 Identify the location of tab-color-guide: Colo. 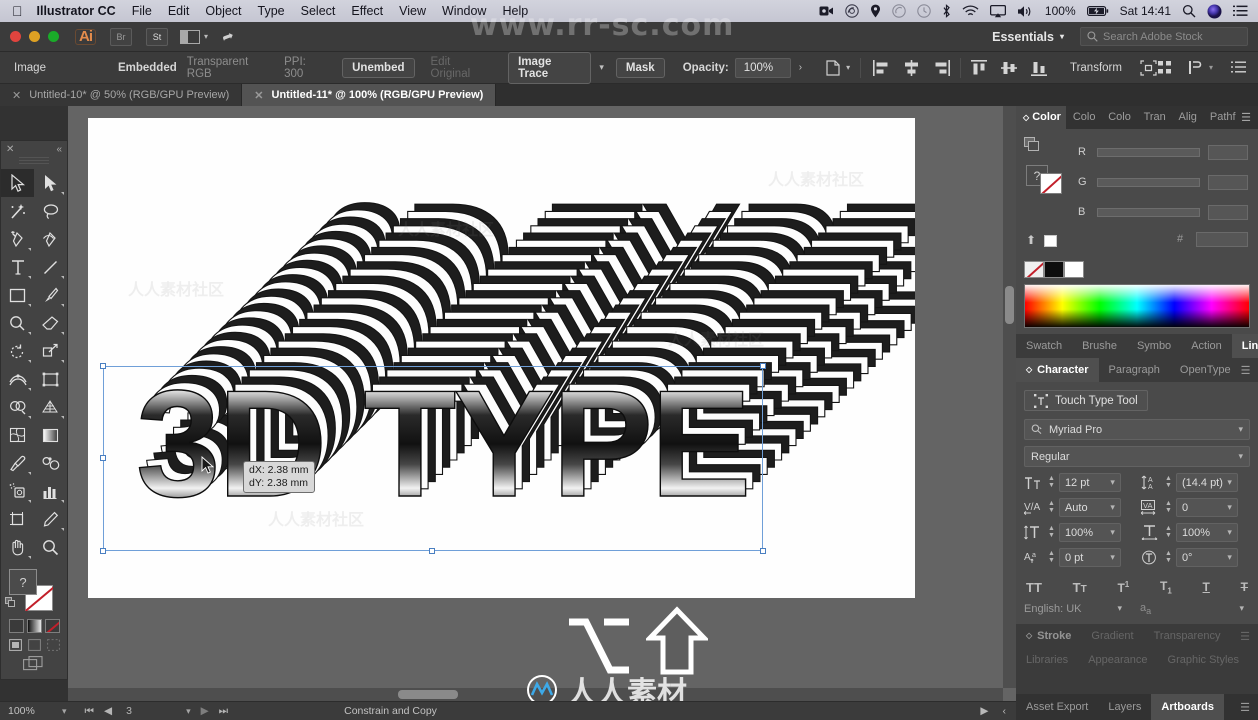
(1083, 117).